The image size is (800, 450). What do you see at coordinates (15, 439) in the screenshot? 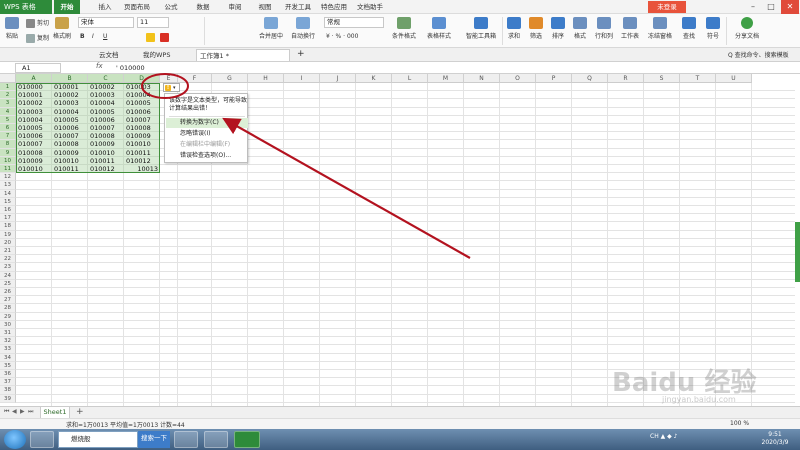
I see `start-button` at bounding box center [15, 439].